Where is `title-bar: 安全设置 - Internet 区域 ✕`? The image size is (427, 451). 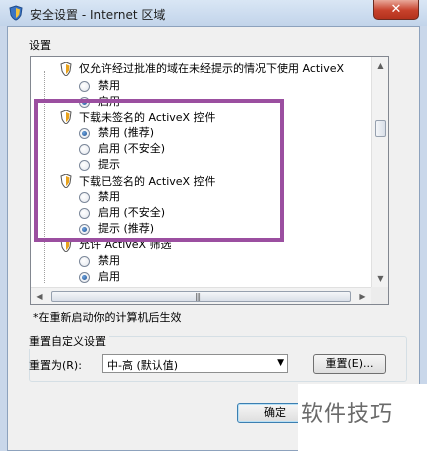
title-bar: 安全设置 - Internet 区域 ✕ is located at coordinates (213, 13).